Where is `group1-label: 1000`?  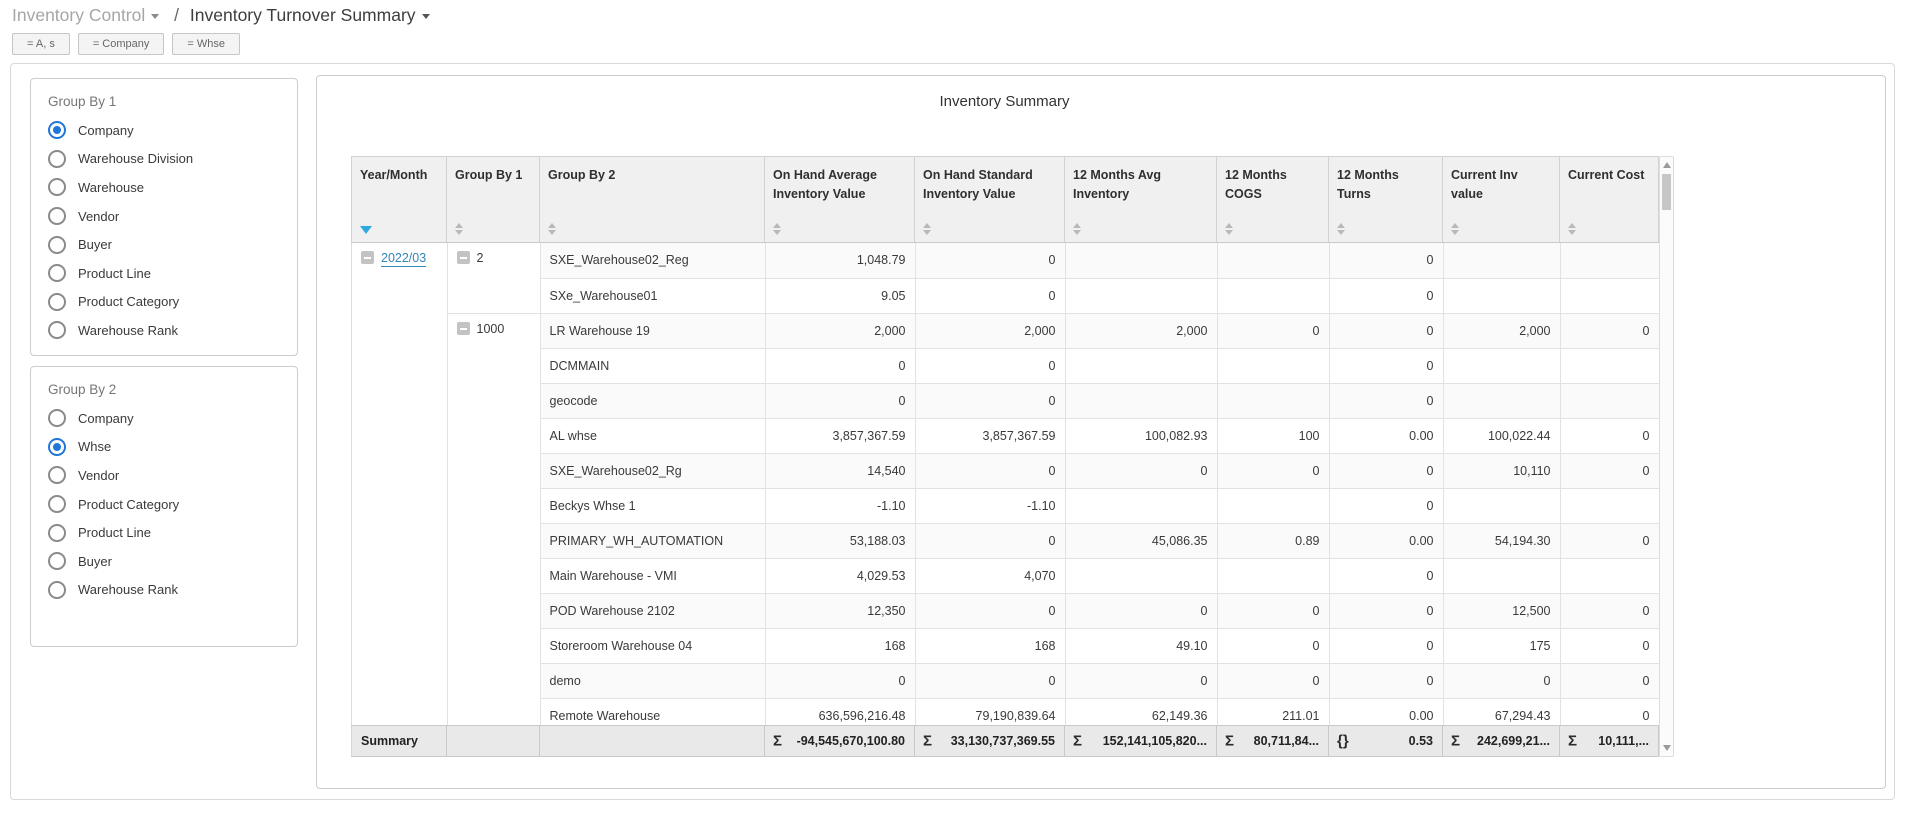
group1-label: 1000 is located at coordinates (490, 328).